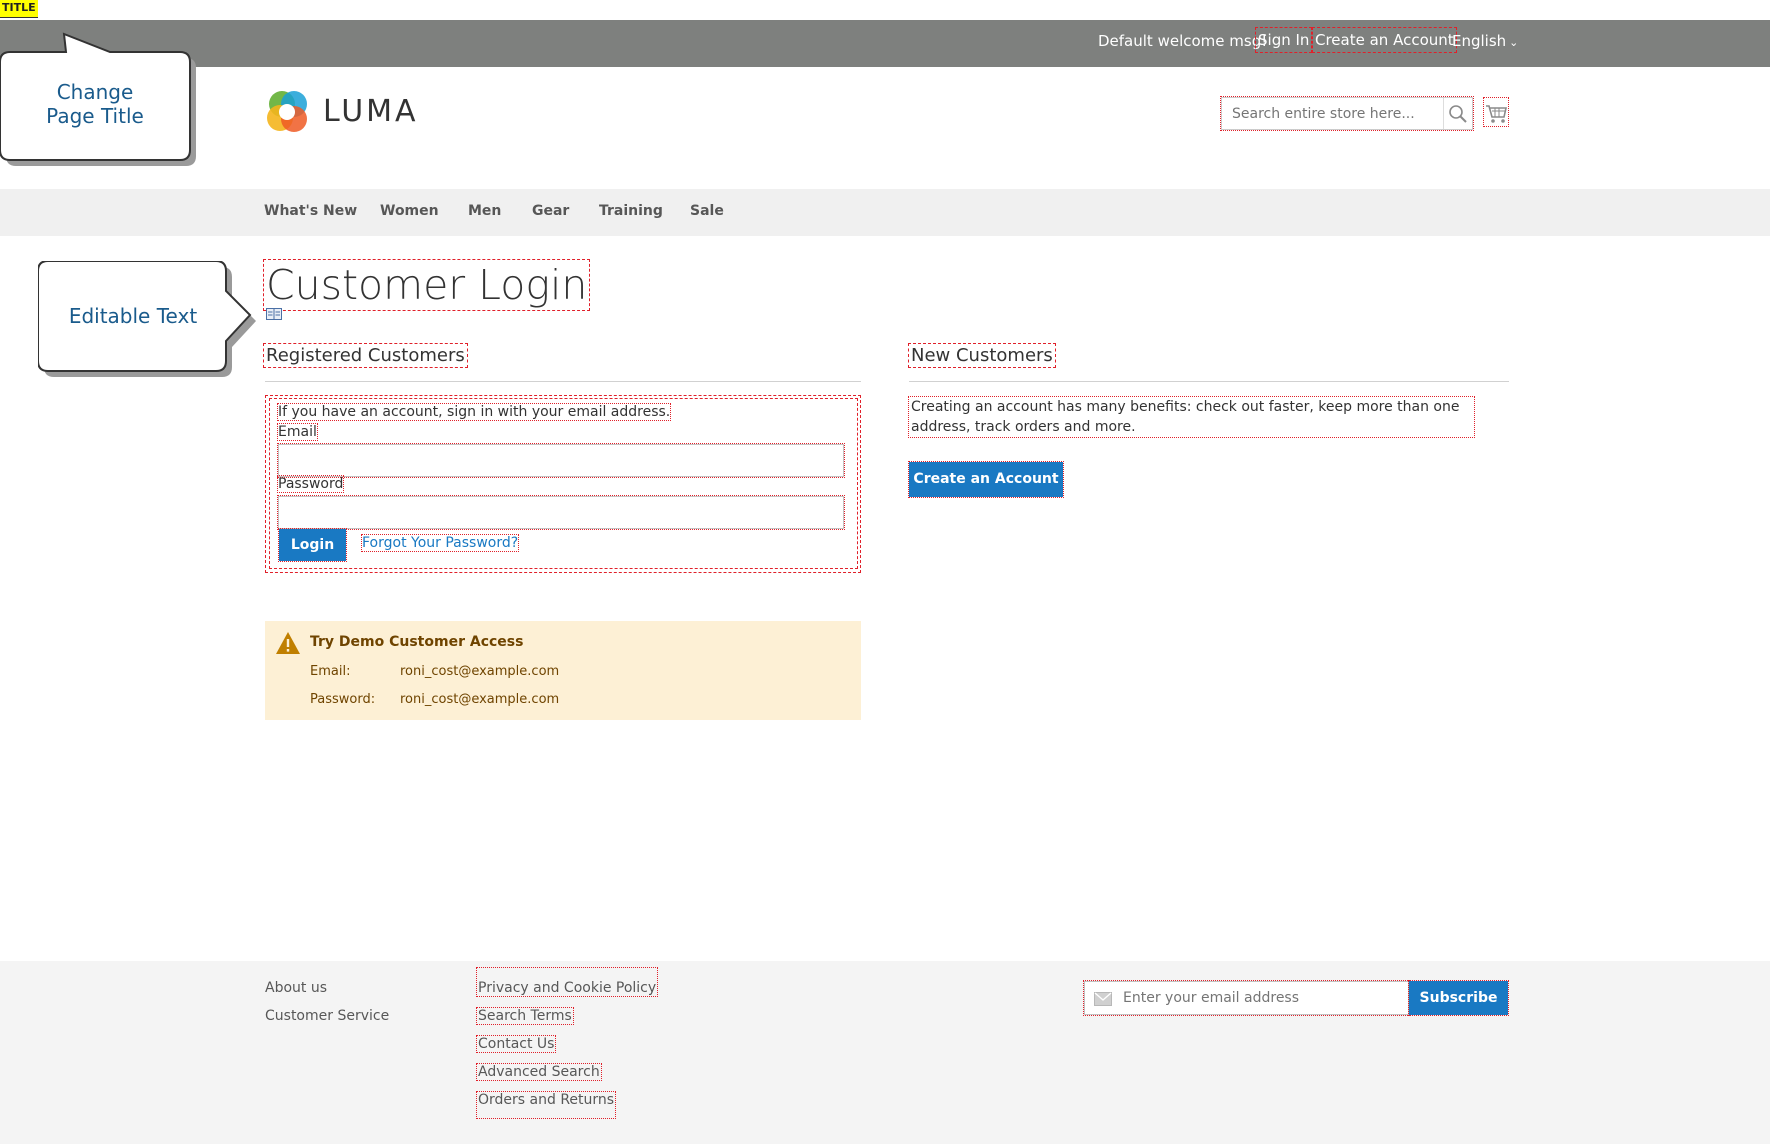  What do you see at coordinates (885, 212) in the screenshot?
I see `main-navigation: What's New Women Men Gear Training Sale` at bounding box center [885, 212].